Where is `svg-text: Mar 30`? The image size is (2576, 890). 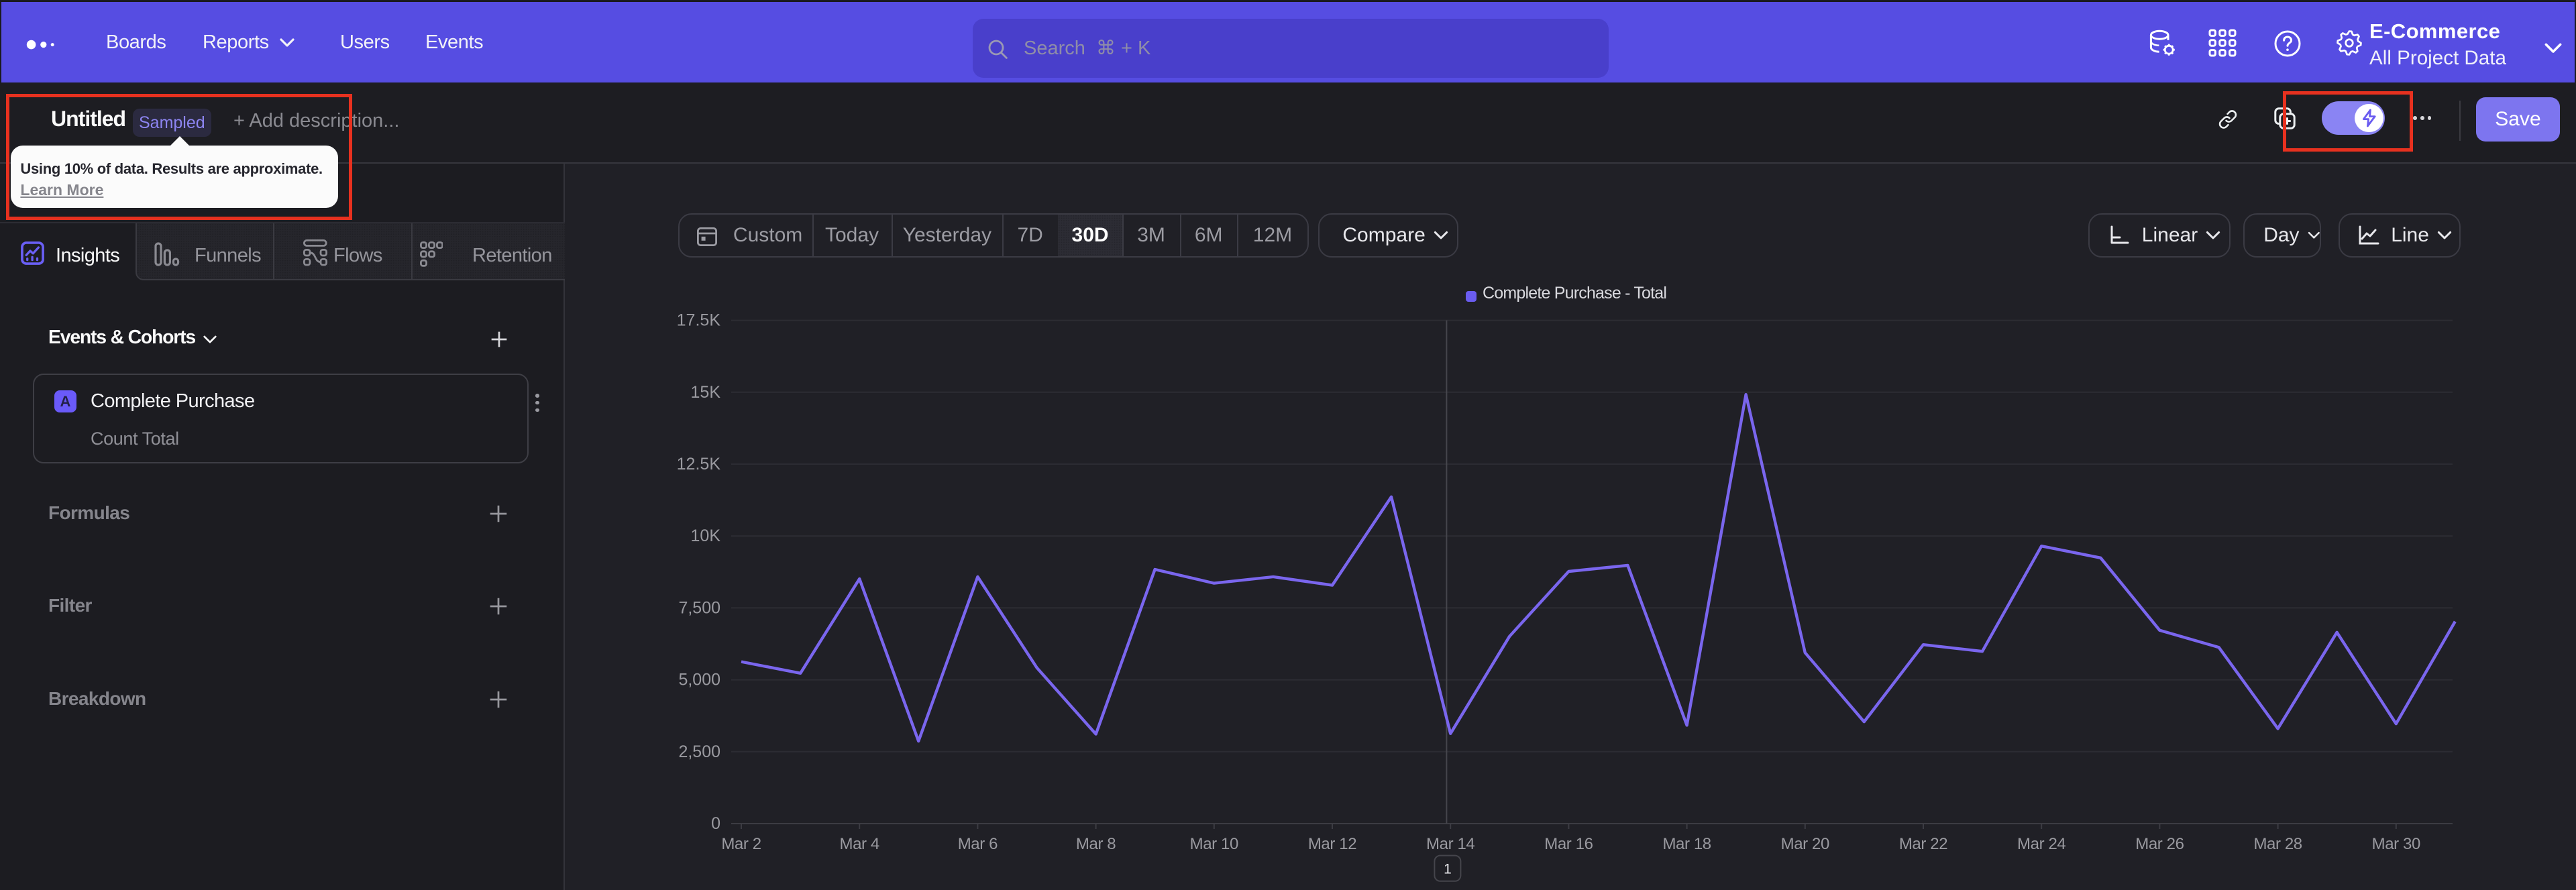 svg-text: Mar 30 is located at coordinates (2396, 844).